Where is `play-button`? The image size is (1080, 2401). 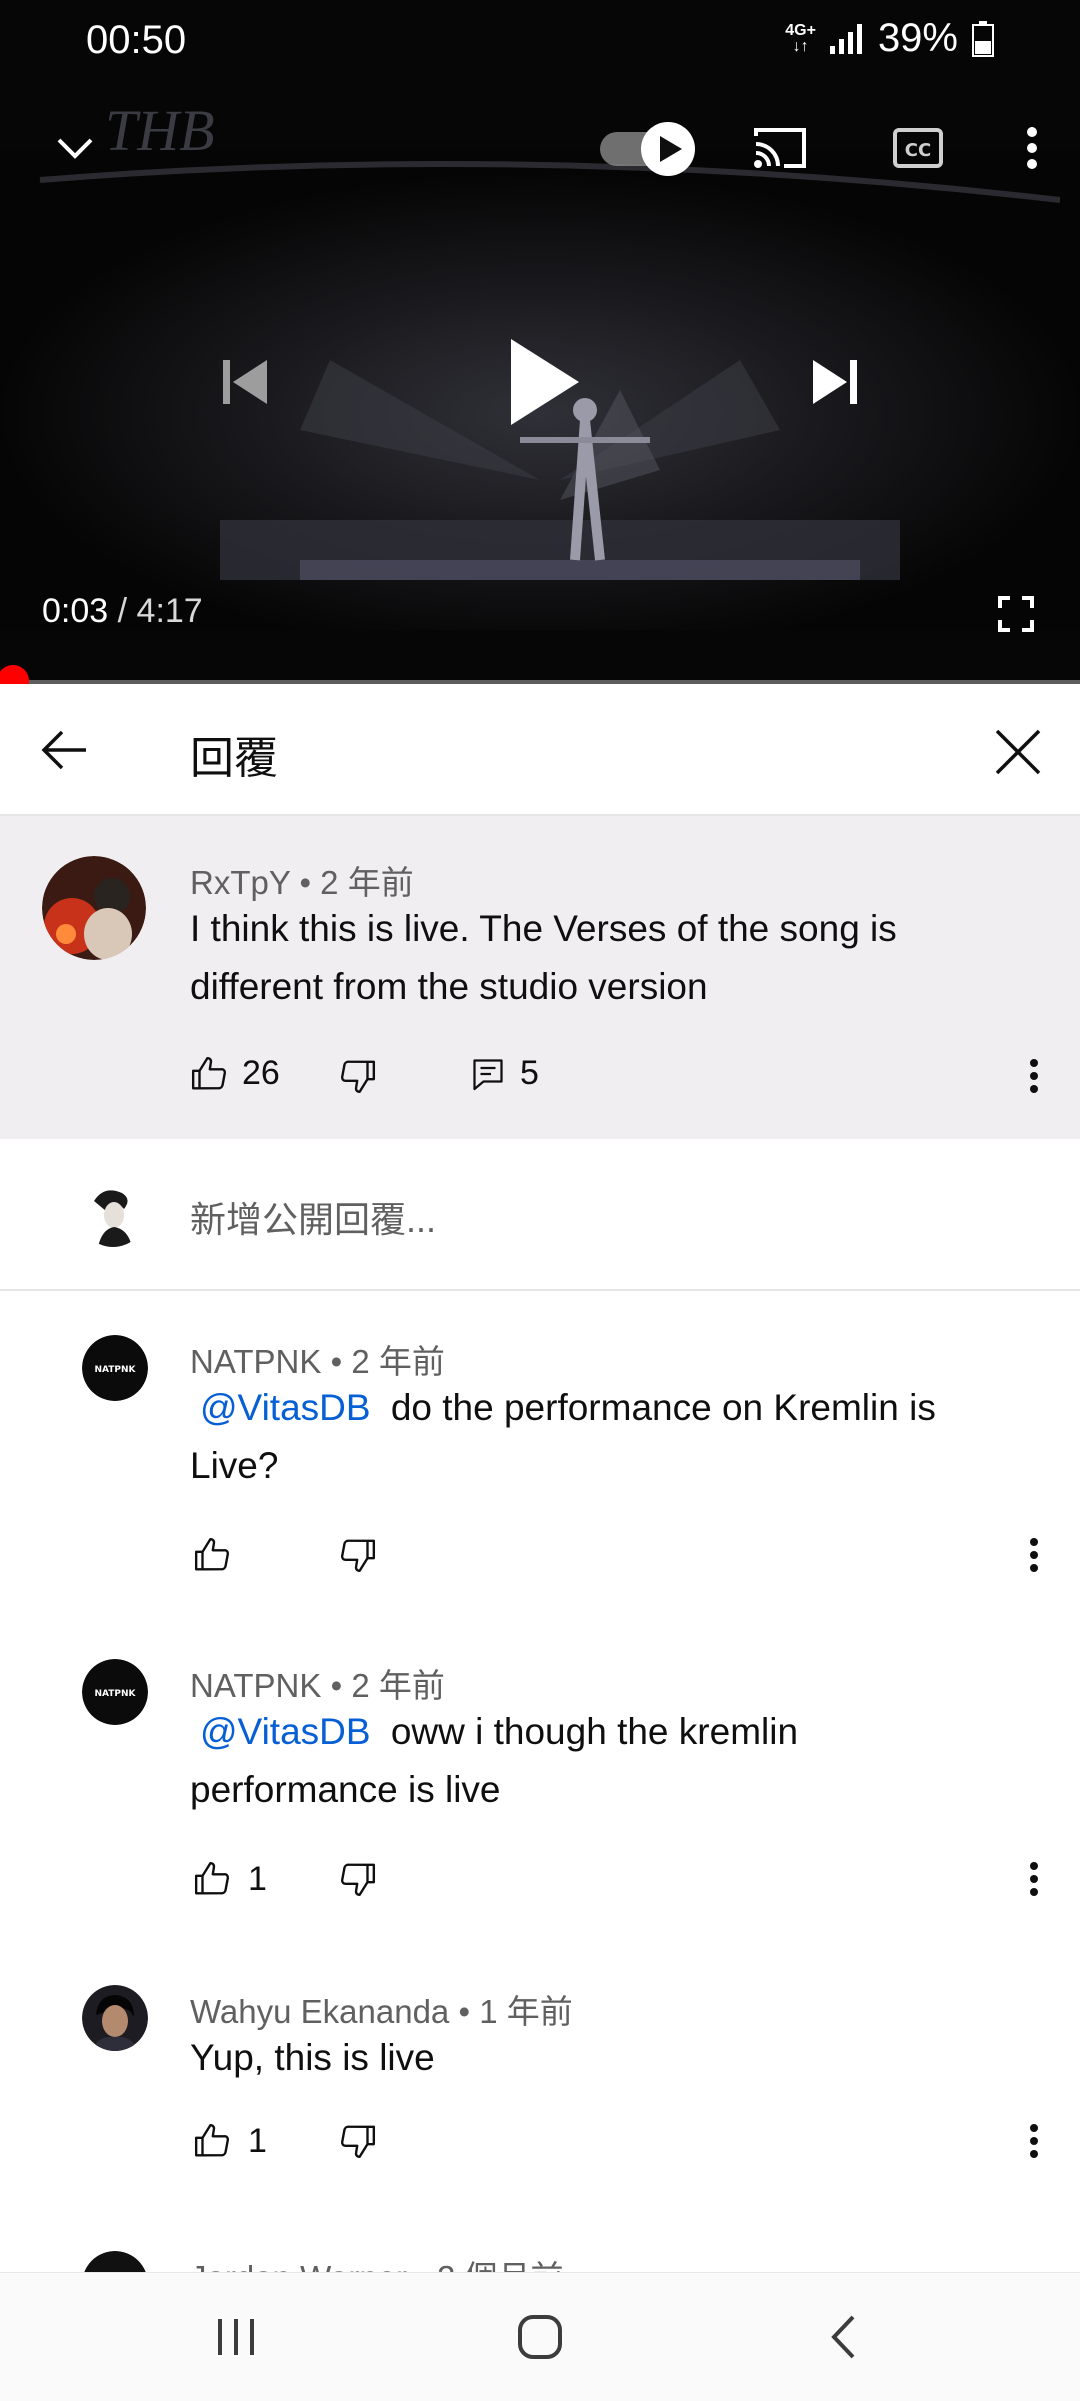
play-button is located at coordinates (545, 382).